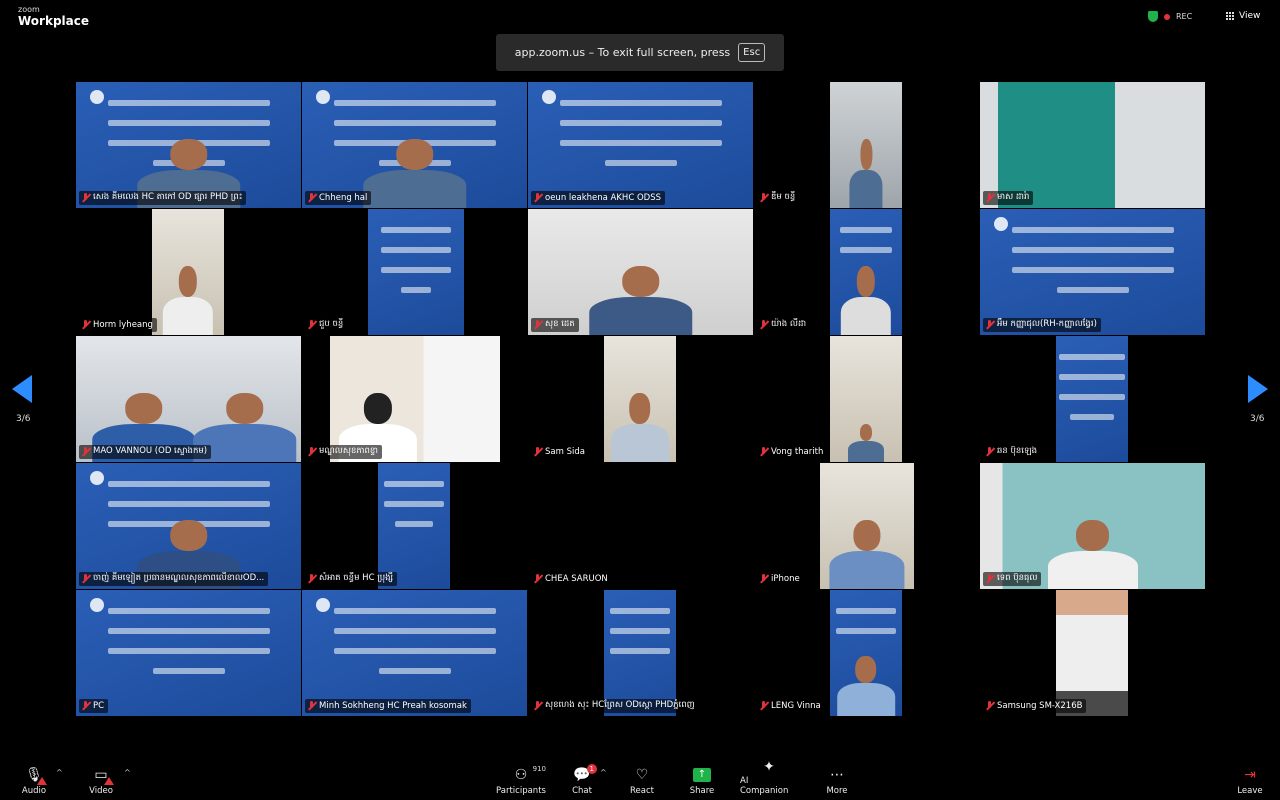 This screenshot has width=1280, height=800. What do you see at coordinates (414, 653) in the screenshot?
I see `participant-tile: Minh Sokhheng HC Preah kosomak` at bounding box center [414, 653].